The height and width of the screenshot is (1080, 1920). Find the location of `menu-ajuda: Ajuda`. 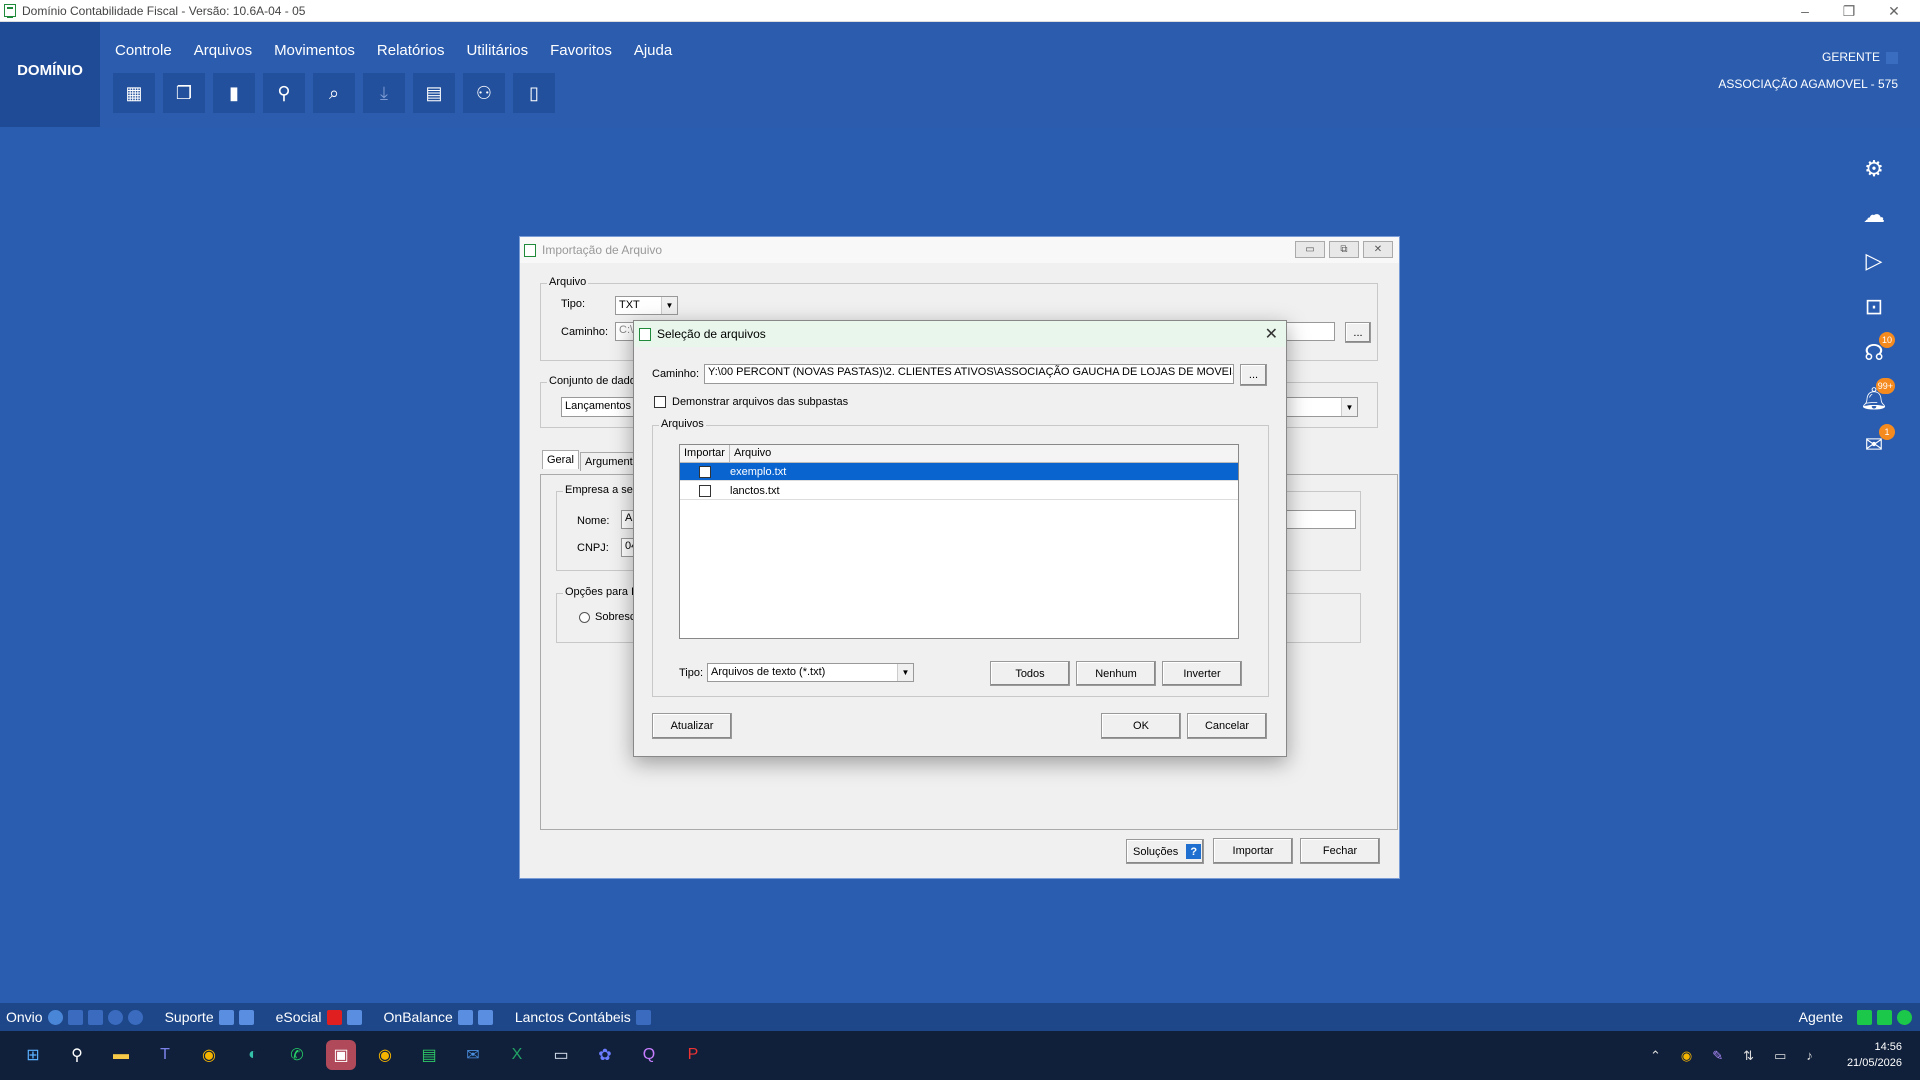

menu-ajuda: Ajuda is located at coordinates (653, 50).